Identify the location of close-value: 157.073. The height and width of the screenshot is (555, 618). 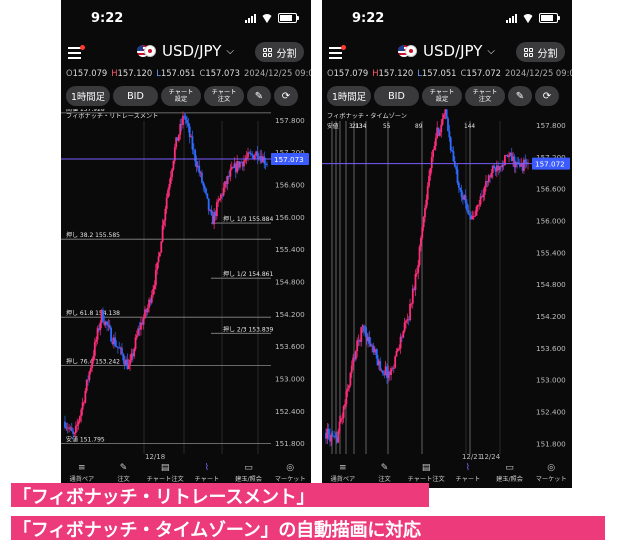
(222, 73).